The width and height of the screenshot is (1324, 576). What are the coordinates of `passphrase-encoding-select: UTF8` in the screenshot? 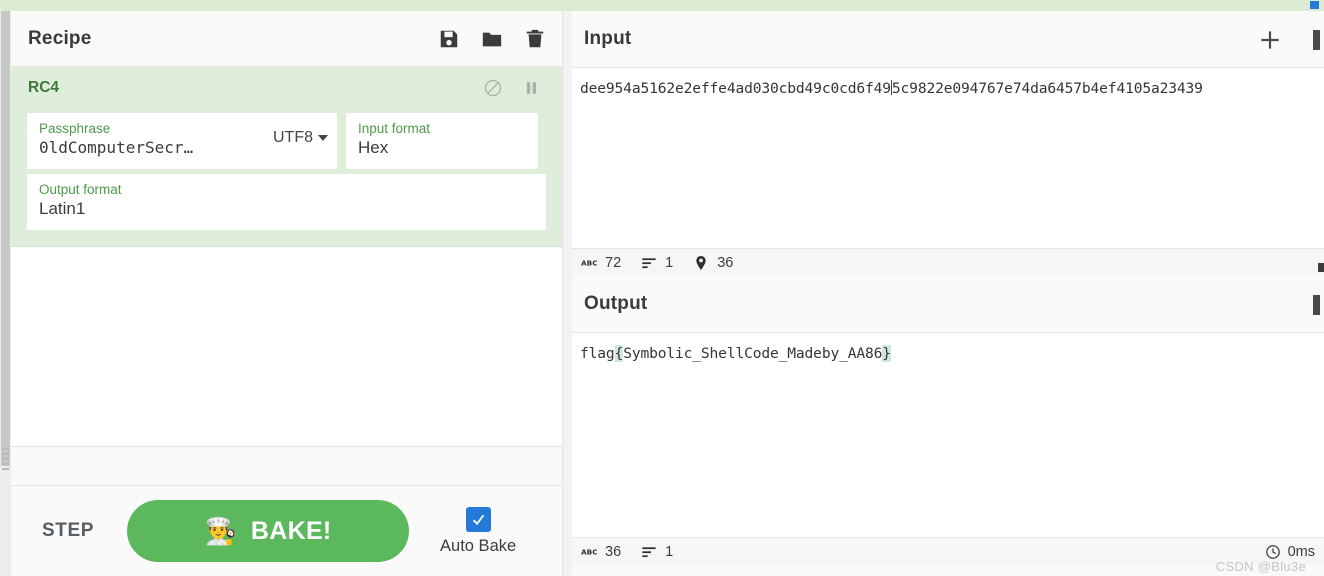 It's located at (300, 138).